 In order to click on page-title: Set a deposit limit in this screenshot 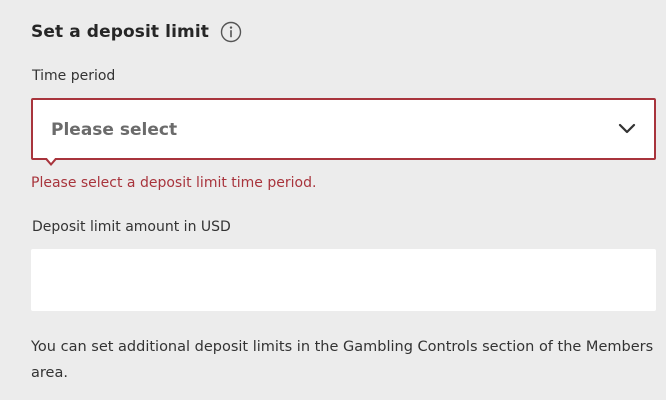, I will do `click(120, 32)`.